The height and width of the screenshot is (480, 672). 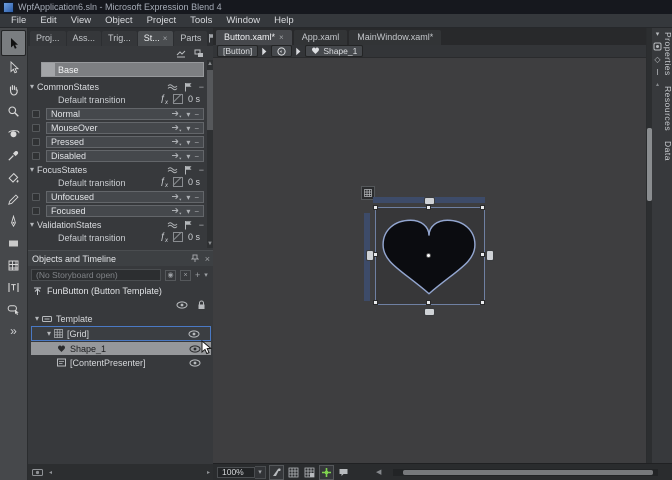 What do you see at coordinates (37, 318) in the screenshot?
I see `expander-icon: ▾` at bounding box center [37, 318].